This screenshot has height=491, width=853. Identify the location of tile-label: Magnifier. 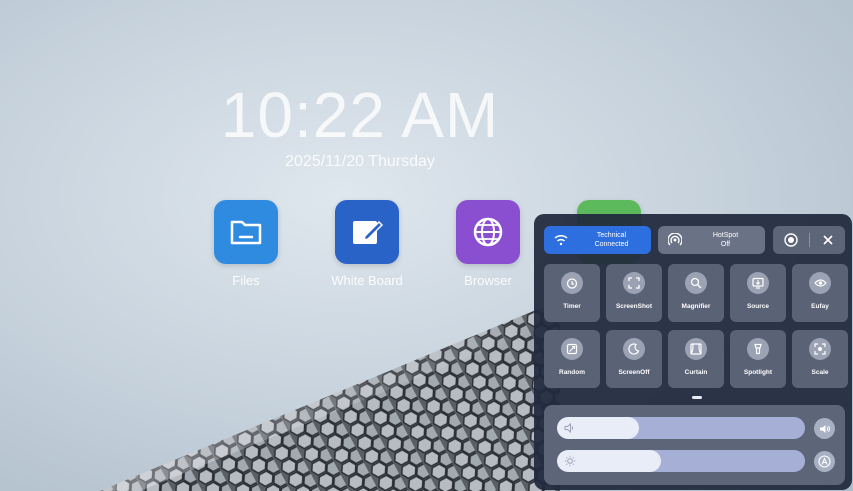
(696, 306).